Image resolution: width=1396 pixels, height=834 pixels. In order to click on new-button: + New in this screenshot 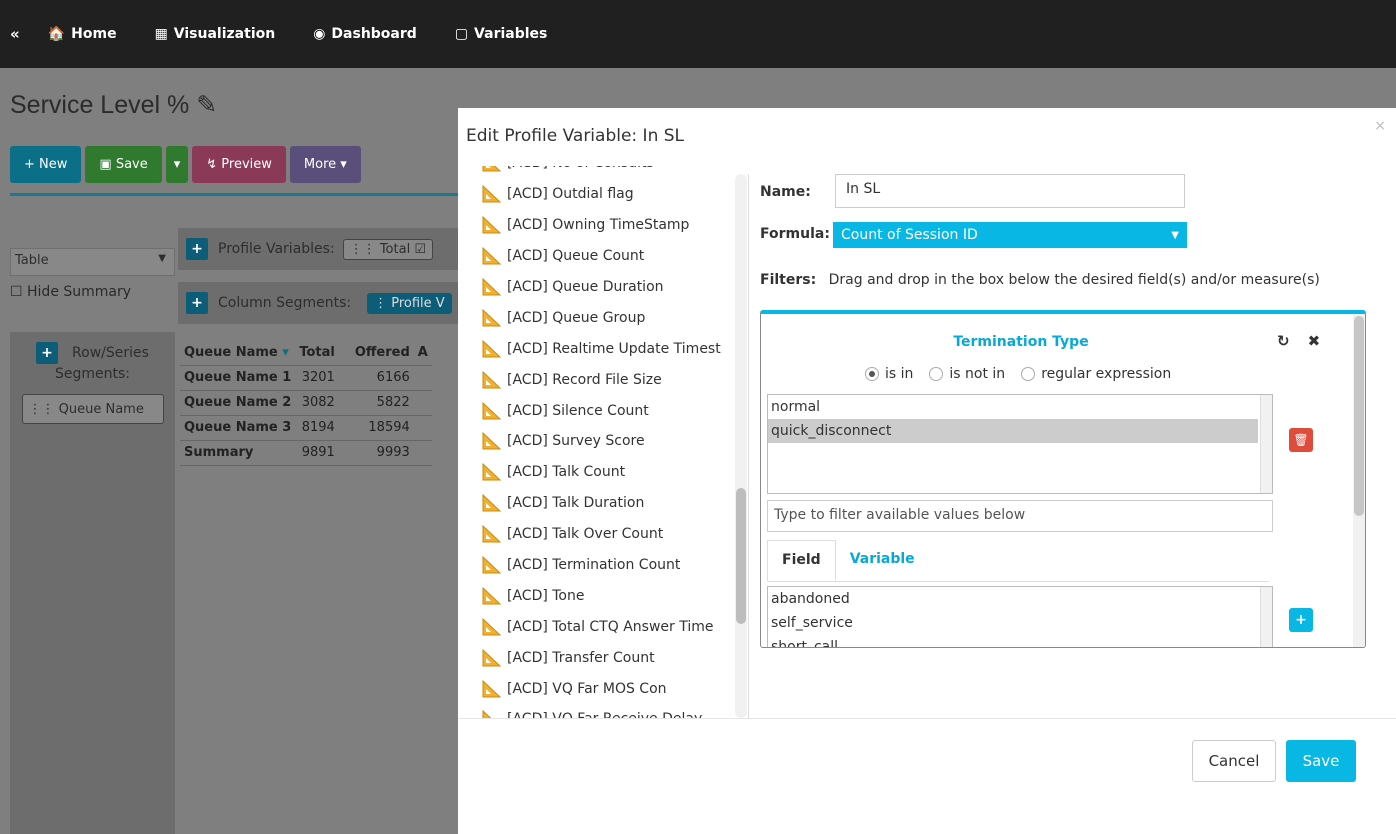, I will do `click(46, 164)`.